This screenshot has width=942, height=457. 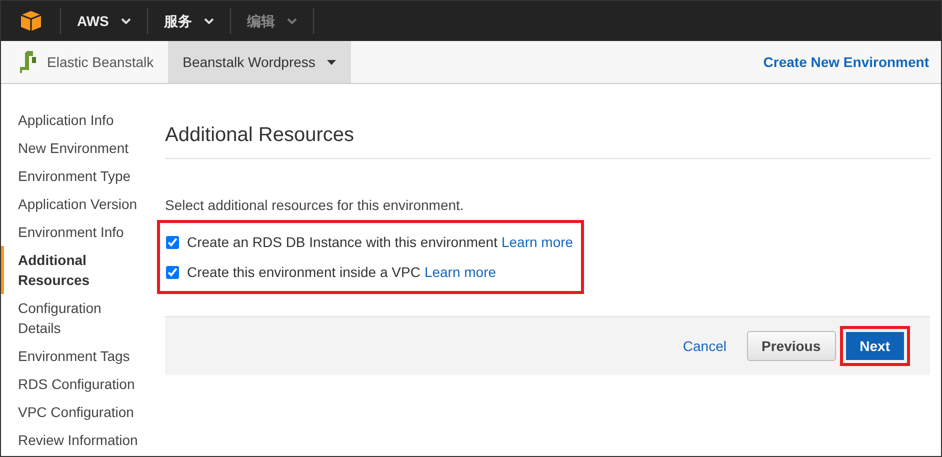 What do you see at coordinates (76, 270) in the screenshot?
I see `sidebar-item: Additional Resources` at bounding box center [76, 270].